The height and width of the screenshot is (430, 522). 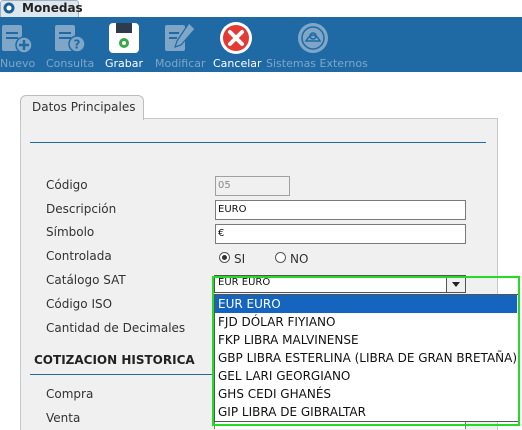 I want to click on new-button: Nuevo, so click(x=18, y=44).